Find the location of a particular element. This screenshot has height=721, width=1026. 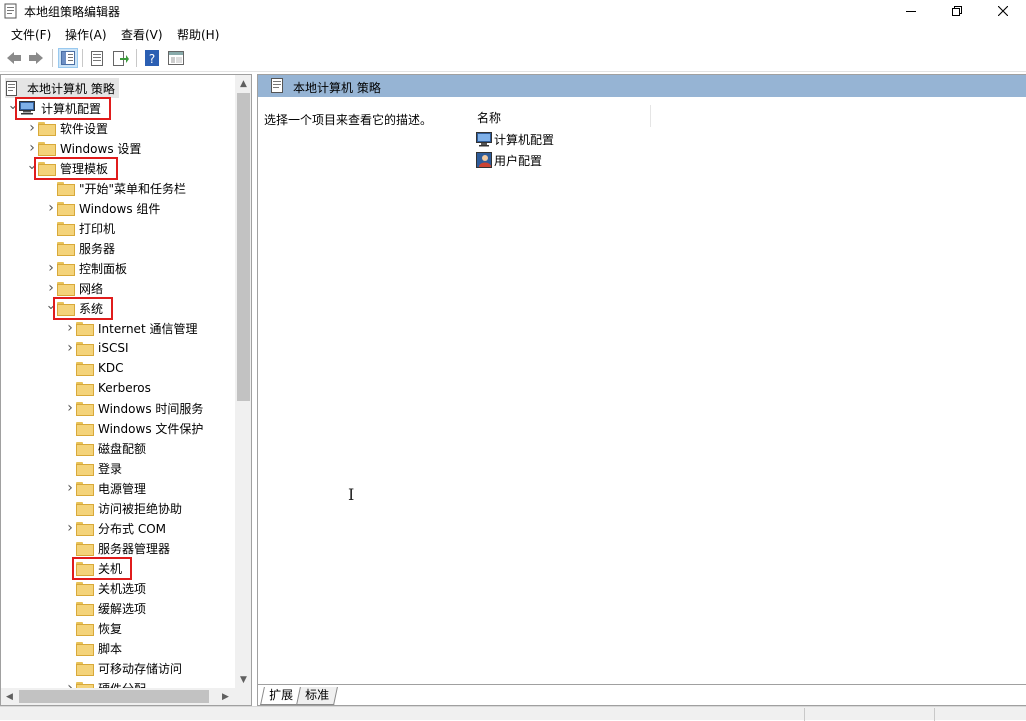

tab-standard: 标准 is located at coordinates (317, 696).